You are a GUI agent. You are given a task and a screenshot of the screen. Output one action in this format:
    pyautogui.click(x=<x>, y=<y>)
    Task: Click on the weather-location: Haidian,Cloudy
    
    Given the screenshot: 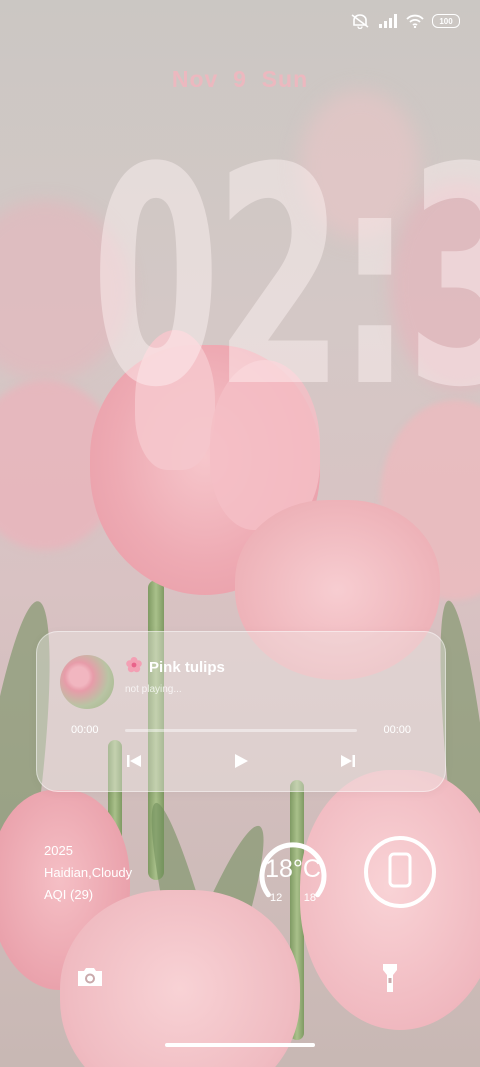 What is the action you would take?
    pyautogui.click(x=88, y=872)
    